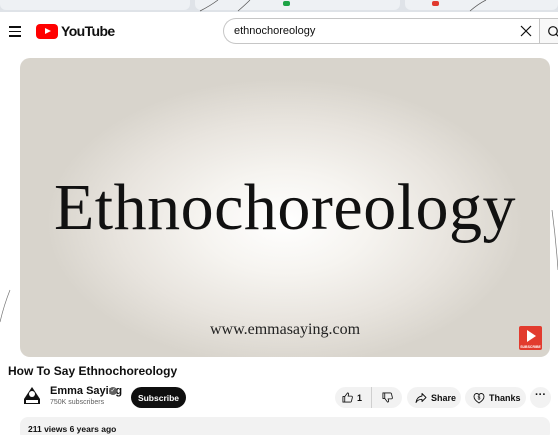 This screenshot has height=435, width=558. Describe the element at coordinates (47, 31) in the screenshot. I see `youtube-logo-icon` at that location.